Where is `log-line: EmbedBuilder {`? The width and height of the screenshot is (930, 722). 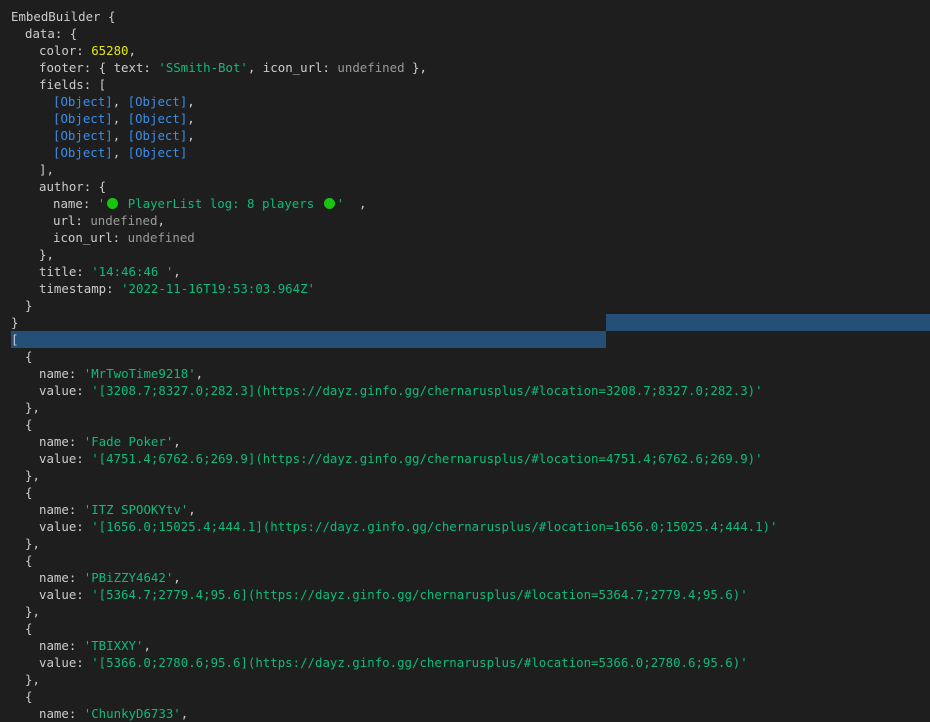 log-line: EmbedBuilder { is located at coordinates (63, 16).